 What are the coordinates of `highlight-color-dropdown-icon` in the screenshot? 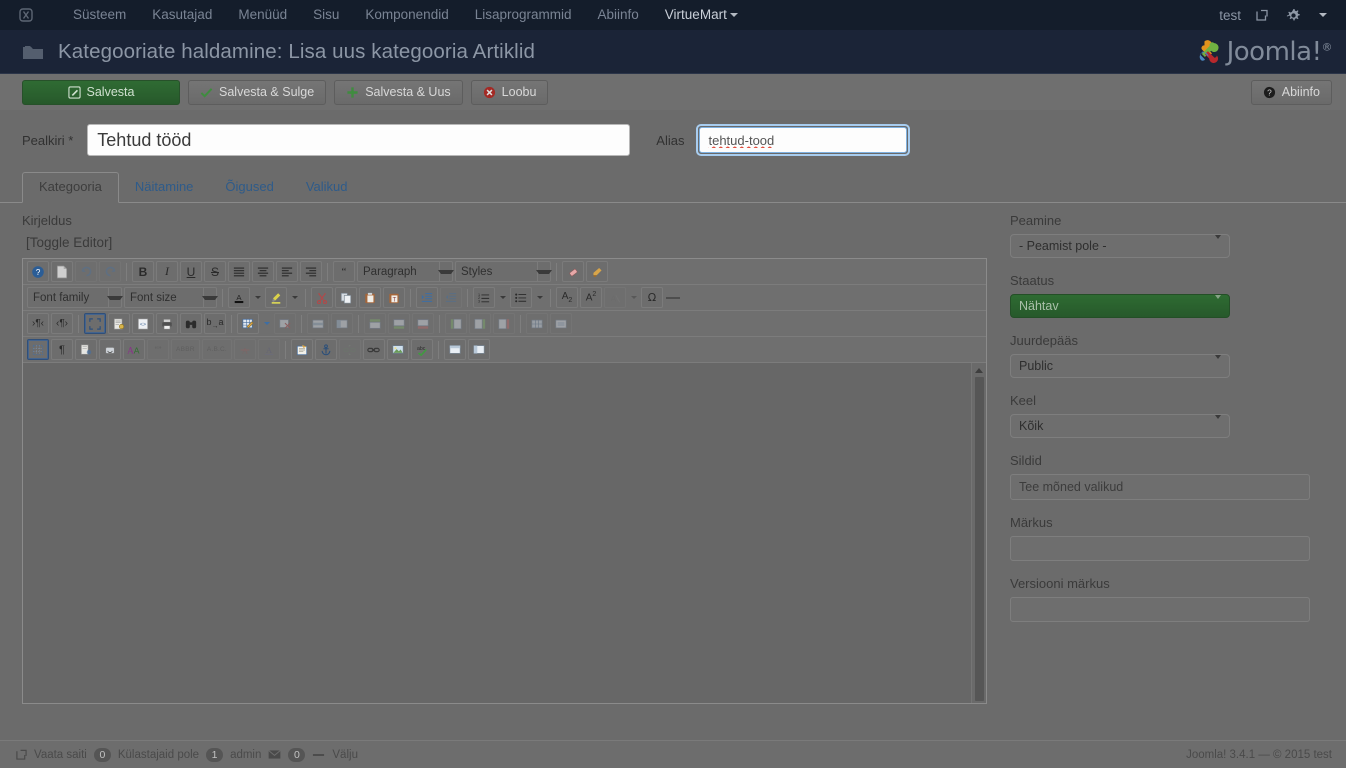 It's located at (294, 297).